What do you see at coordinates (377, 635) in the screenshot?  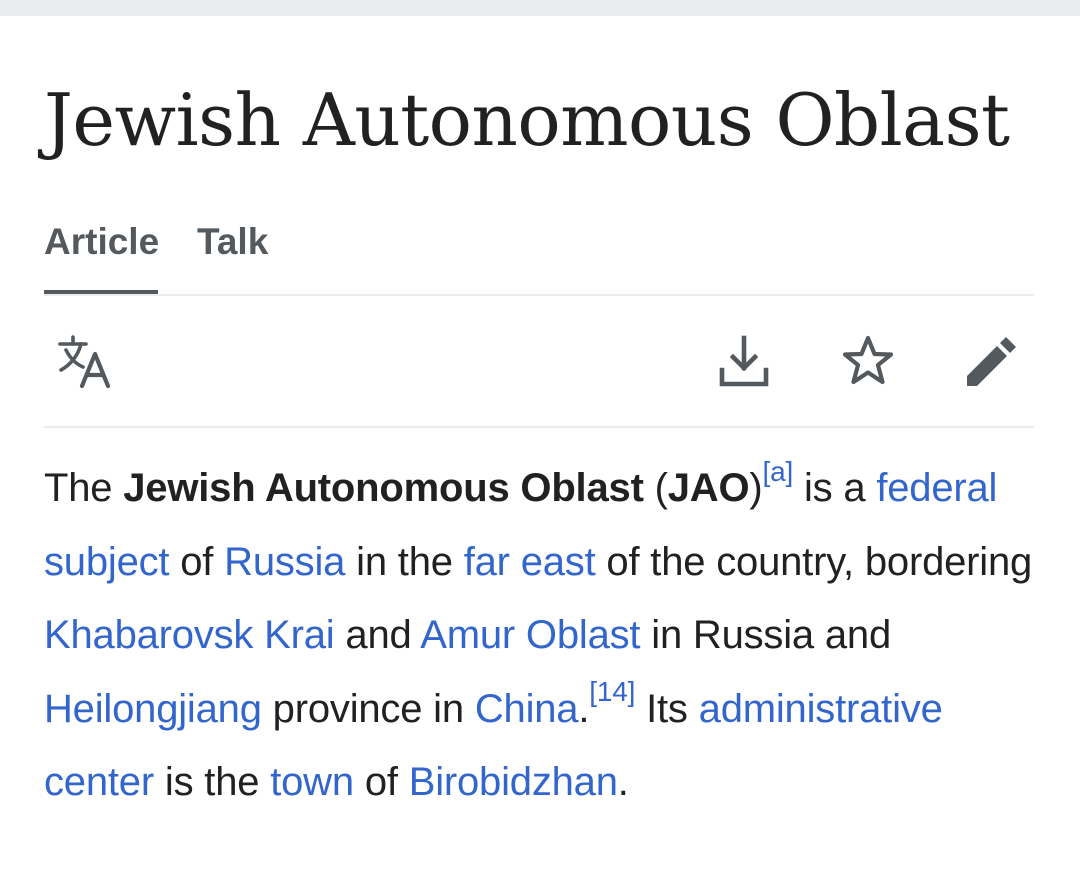 I see `text-segment: and` at bounding box center [377, 635].